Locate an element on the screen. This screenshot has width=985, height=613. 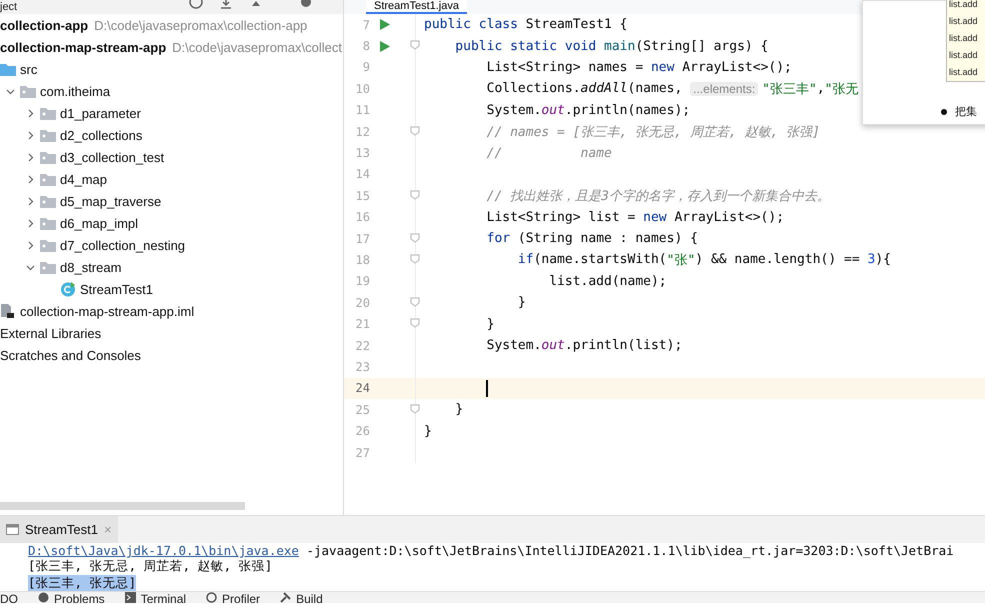
panel-title: ject is located at coordinates (9, 7).